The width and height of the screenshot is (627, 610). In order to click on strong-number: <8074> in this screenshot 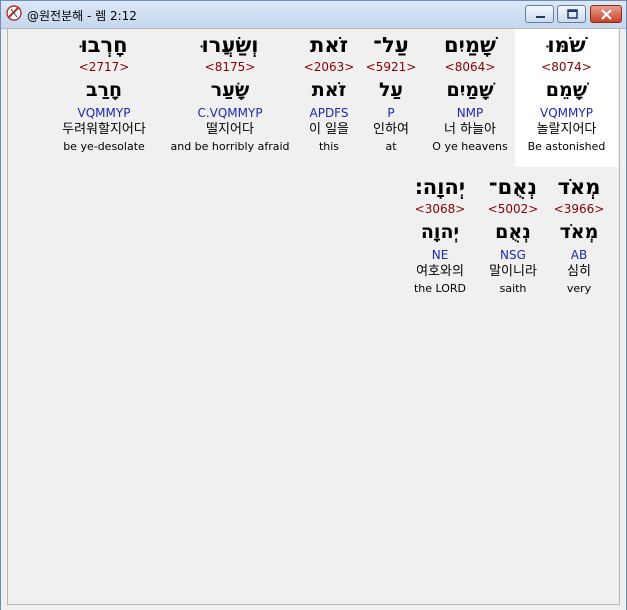, I will do `click(566, 67)`.